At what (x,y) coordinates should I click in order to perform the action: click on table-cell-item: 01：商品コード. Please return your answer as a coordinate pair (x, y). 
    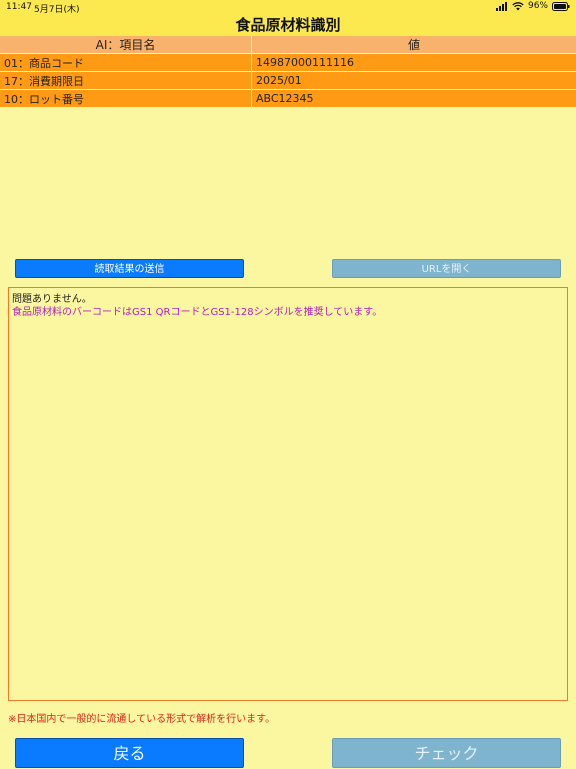
    Looking at the image, I should click on (126, 63).